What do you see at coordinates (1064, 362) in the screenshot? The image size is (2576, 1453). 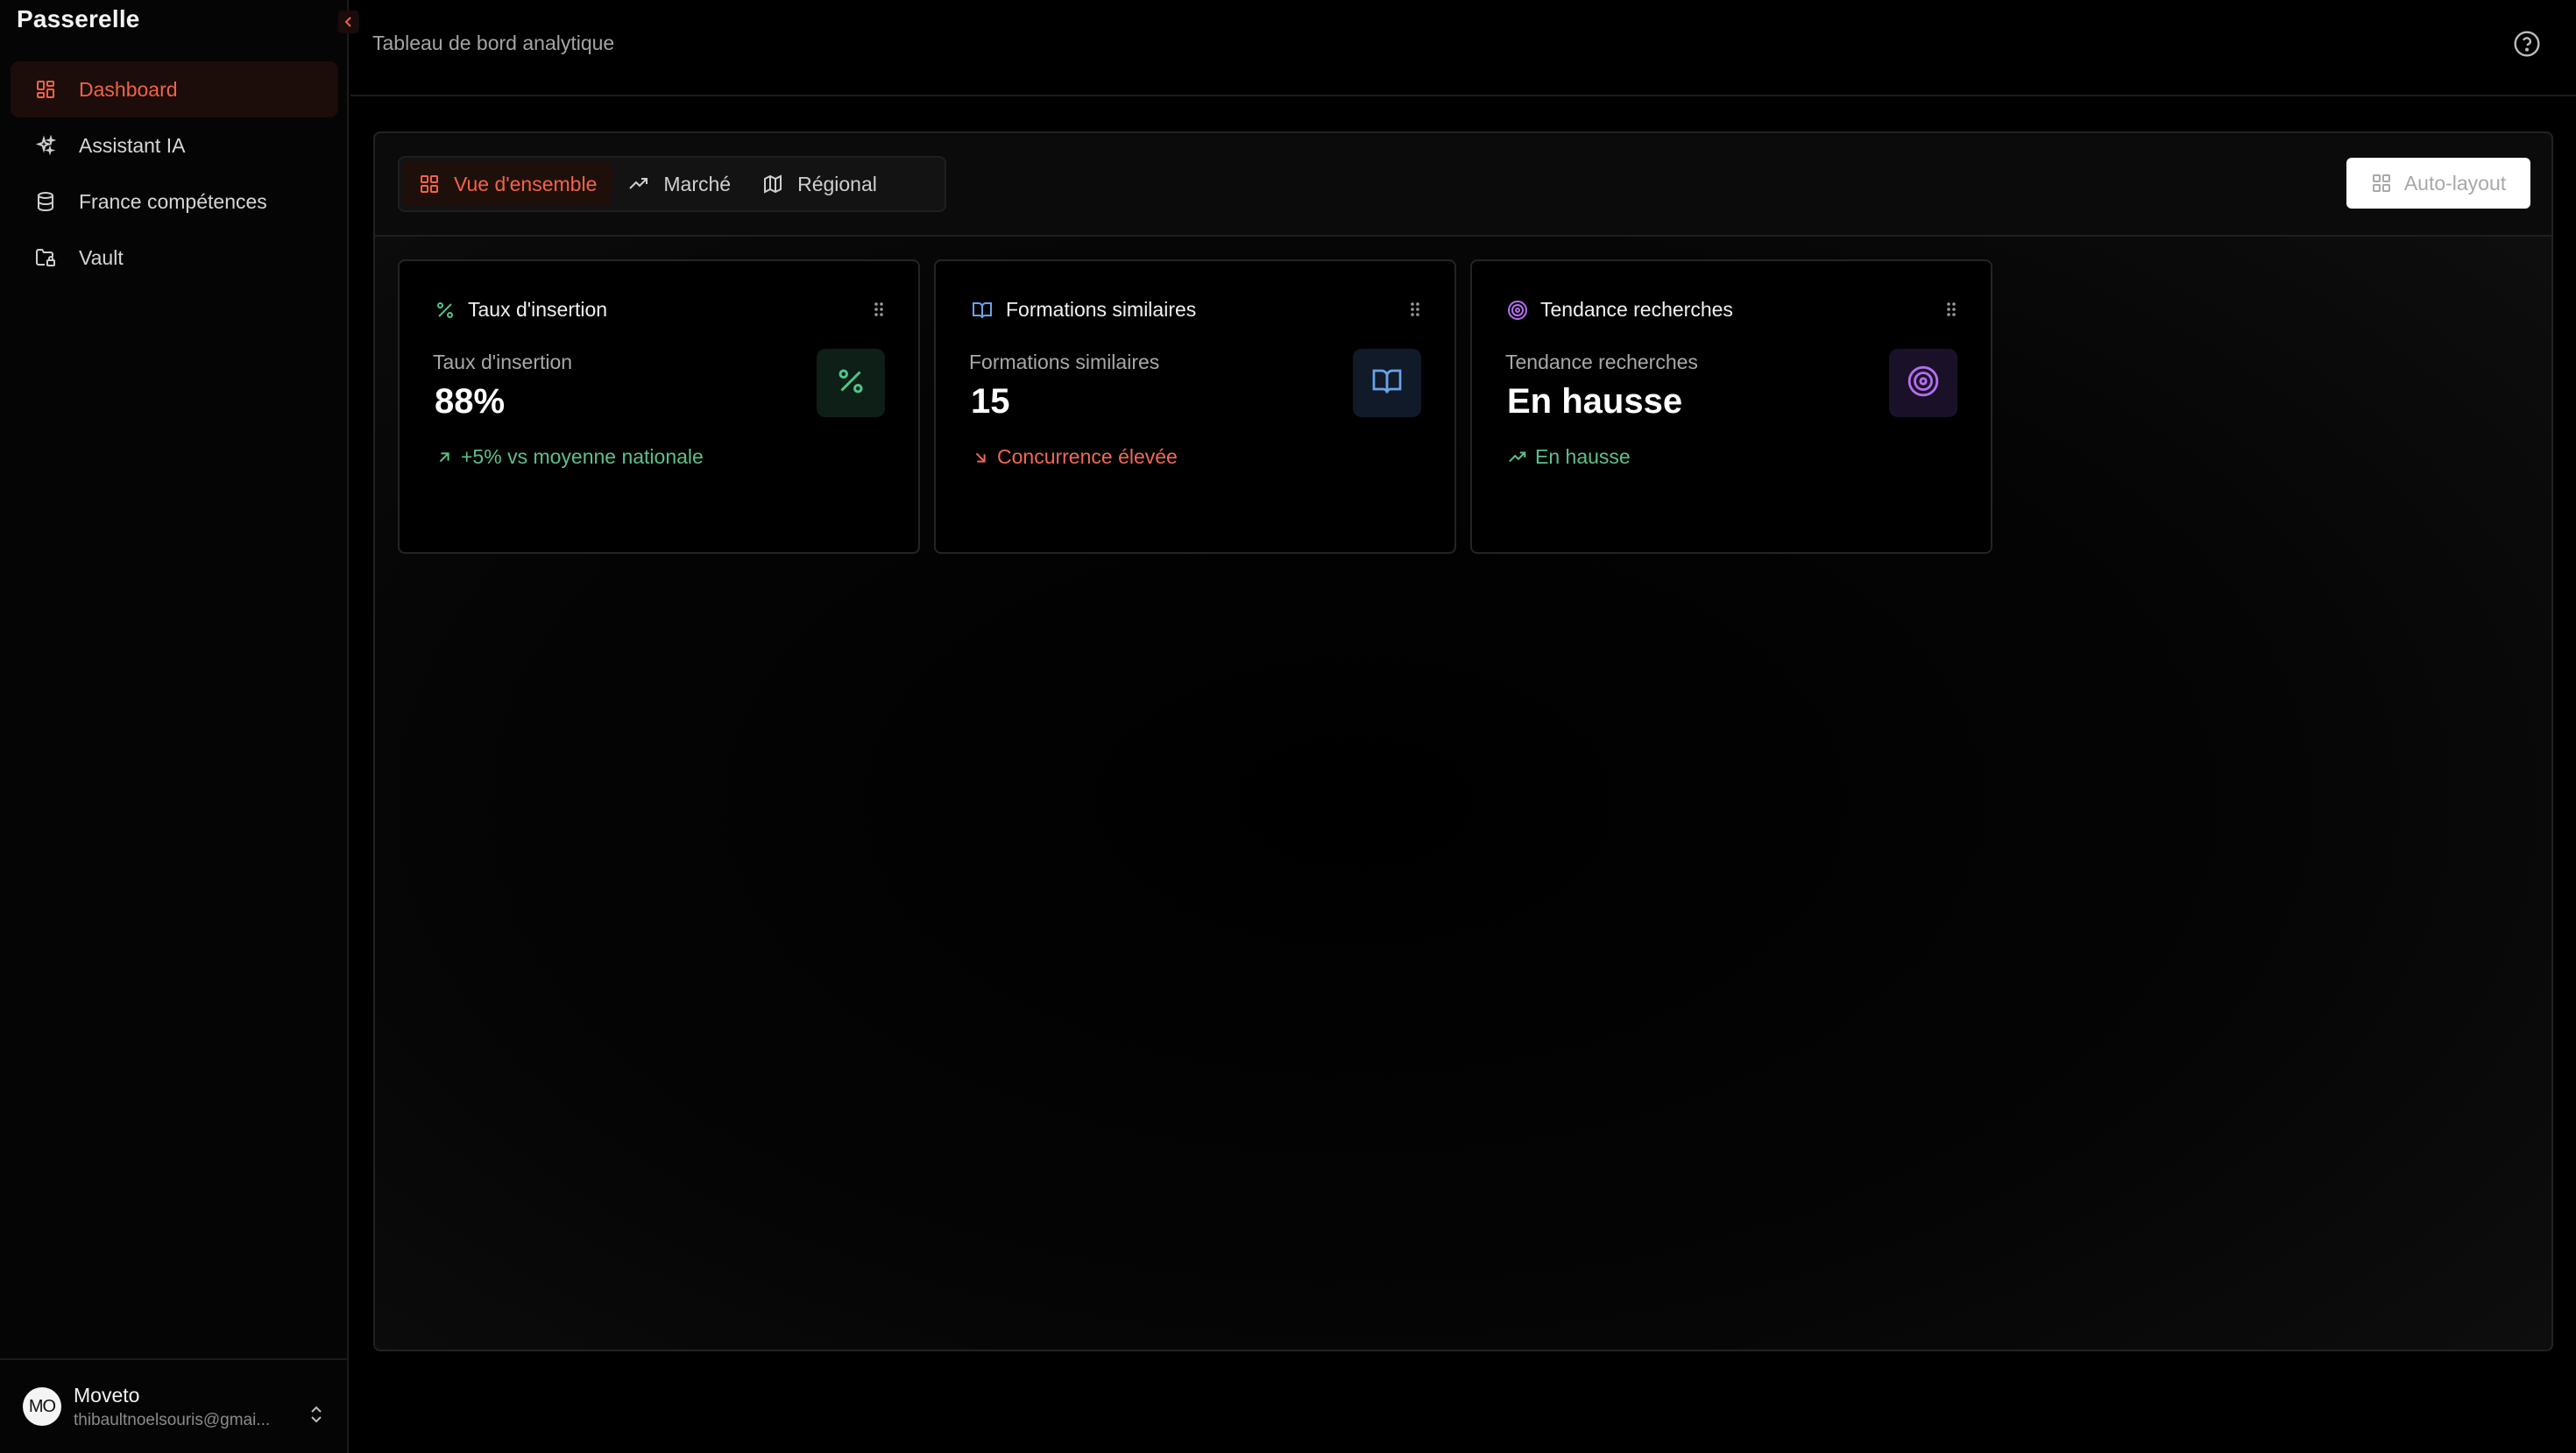 I see `metric-label: Formations similaires` at bounding box center [1064, 362].